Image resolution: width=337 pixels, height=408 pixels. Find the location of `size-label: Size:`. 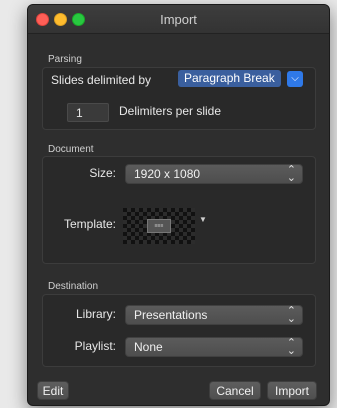

size-label: Size: is located at coordinates (102, 173).